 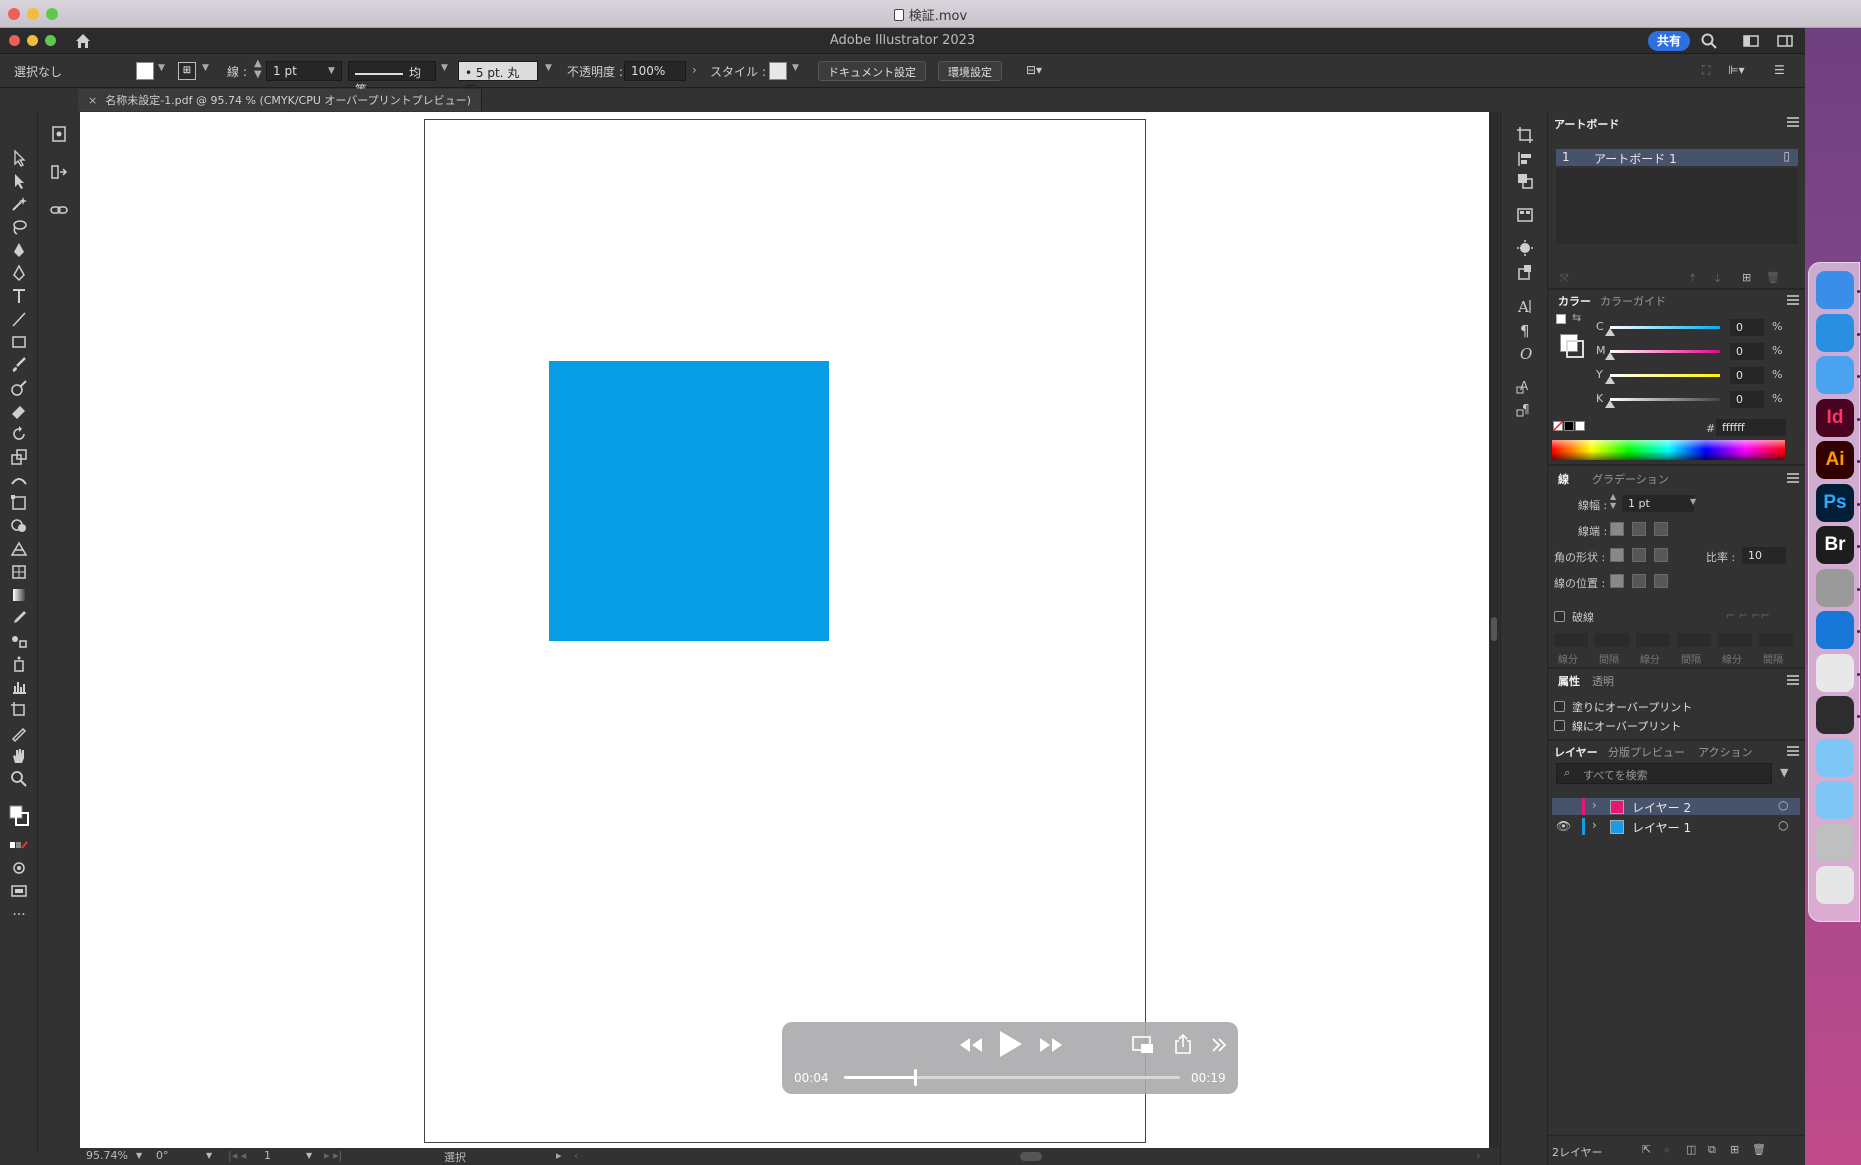 What do you see at coordinates (1639, 555) in the screenshot?
I see `round-join-icon` at bounding box center [1639, 555].